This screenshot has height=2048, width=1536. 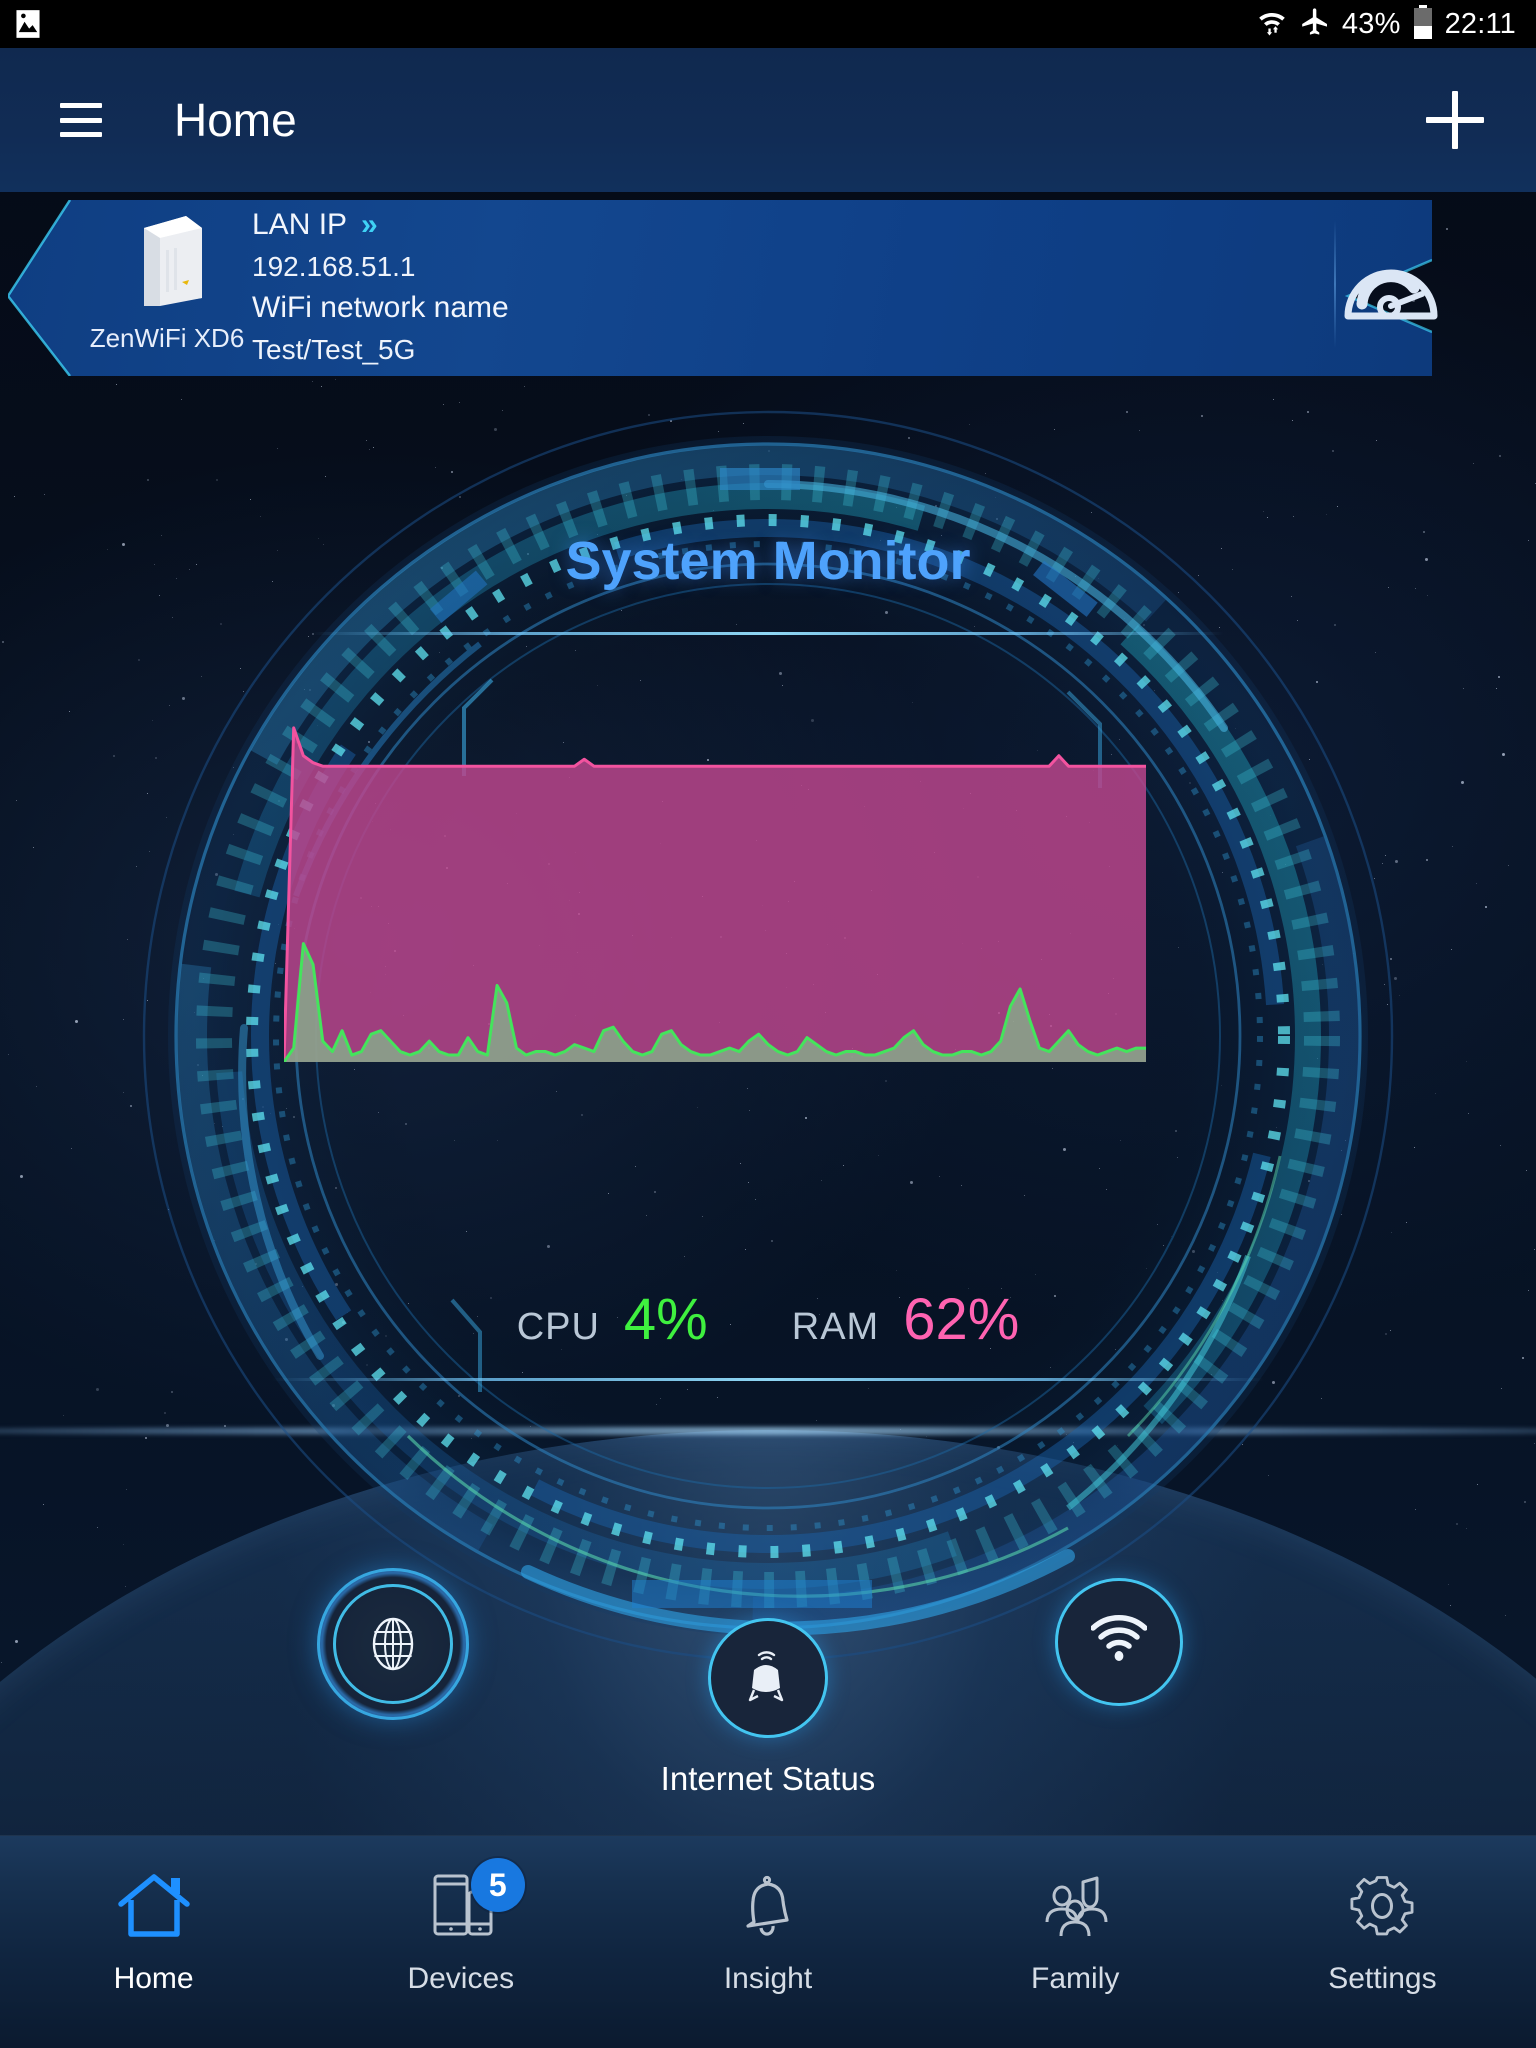 I want to click on nav-label-insight: Insight, so click(x=768, y=1978).